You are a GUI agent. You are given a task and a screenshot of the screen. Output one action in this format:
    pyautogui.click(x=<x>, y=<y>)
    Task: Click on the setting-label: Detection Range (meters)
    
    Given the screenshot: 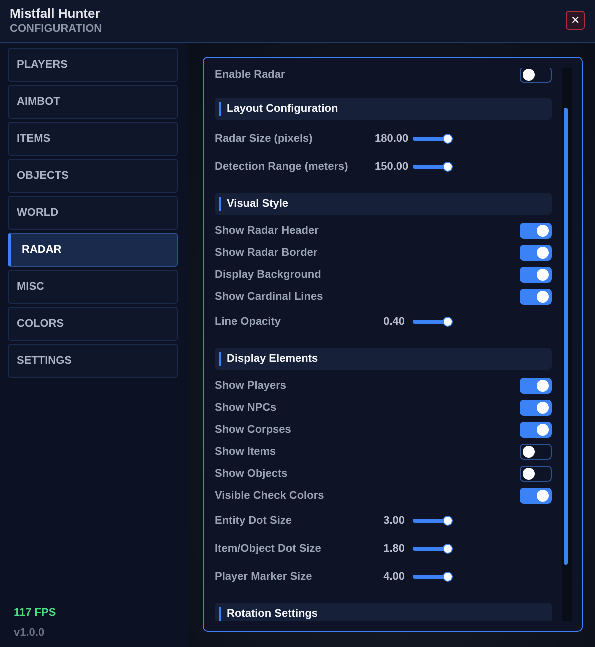 What is the action you would take?
    pyautogui.click(x=281, y=167)
    